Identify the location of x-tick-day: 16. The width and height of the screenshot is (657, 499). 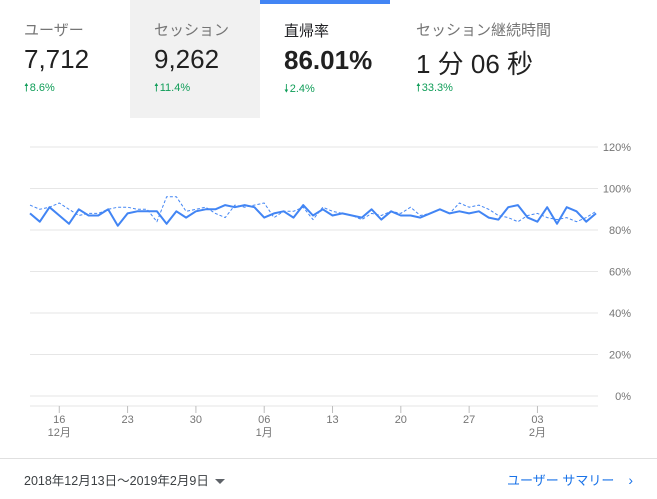
(59, 420).